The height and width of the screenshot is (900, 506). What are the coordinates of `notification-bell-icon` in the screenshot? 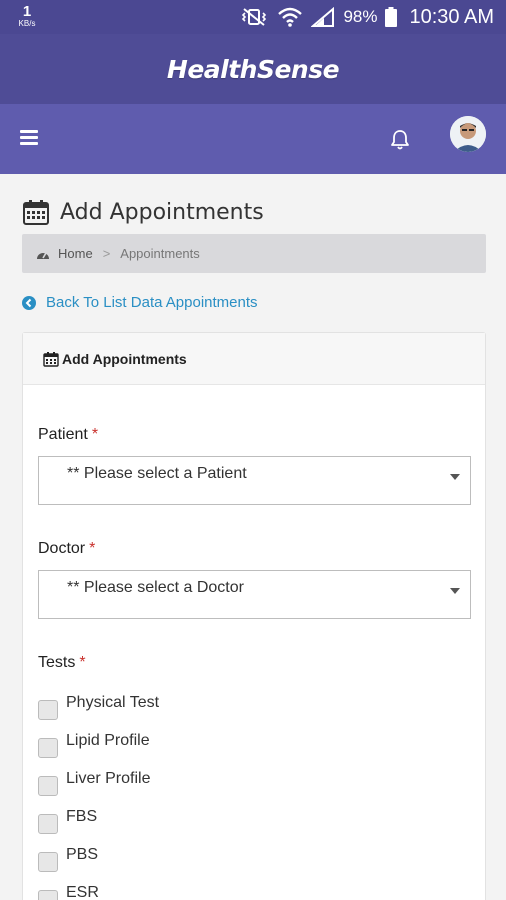 It's located at (400, 140).